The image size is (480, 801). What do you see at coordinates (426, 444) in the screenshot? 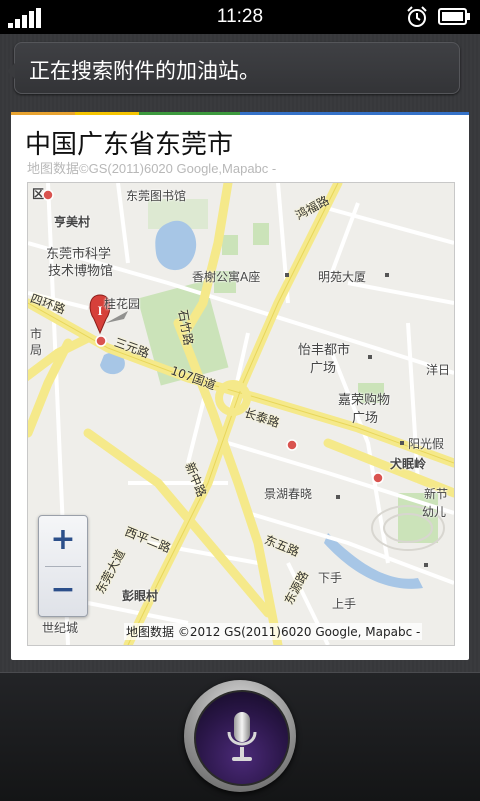
I see `map-label: 阳光假` at bounding box center [426, 444].